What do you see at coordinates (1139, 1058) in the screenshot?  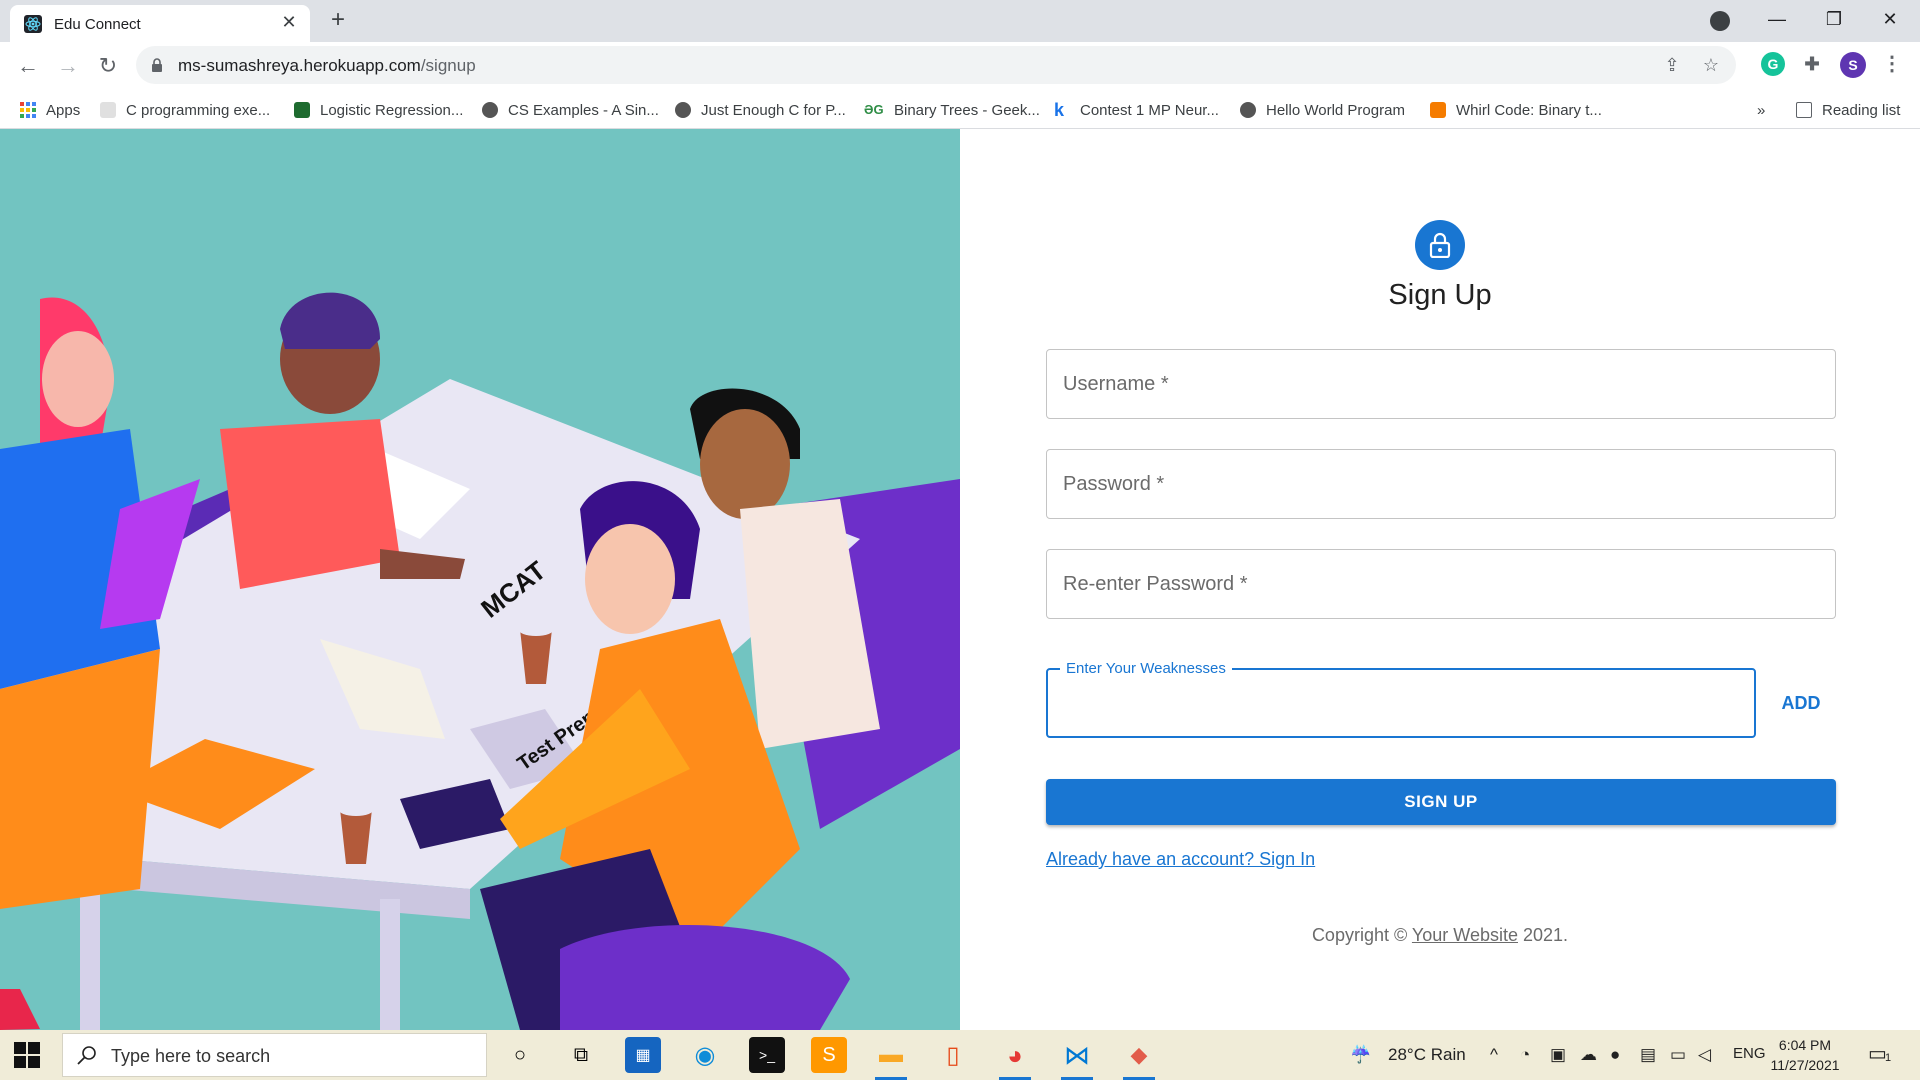 I see `app-icon: ◆` at bounding box center [1139, 1058].